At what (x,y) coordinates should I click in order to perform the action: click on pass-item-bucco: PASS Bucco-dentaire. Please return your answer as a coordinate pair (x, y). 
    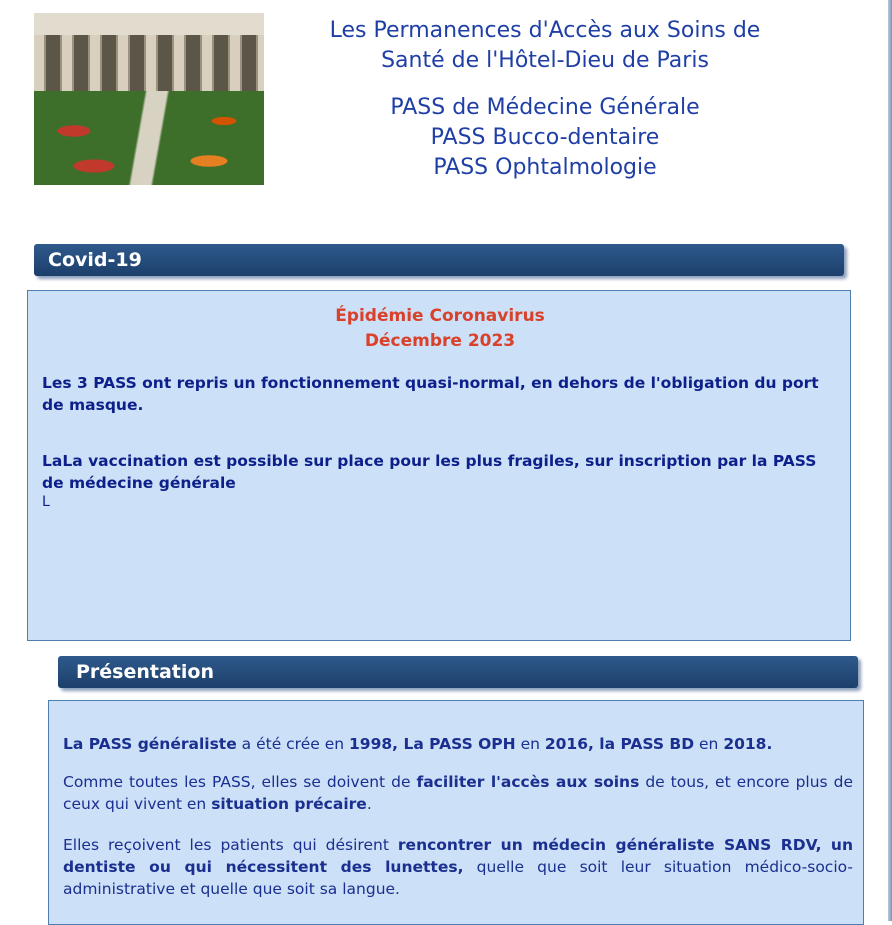
    Looking at the image, I should click on (545, 137).